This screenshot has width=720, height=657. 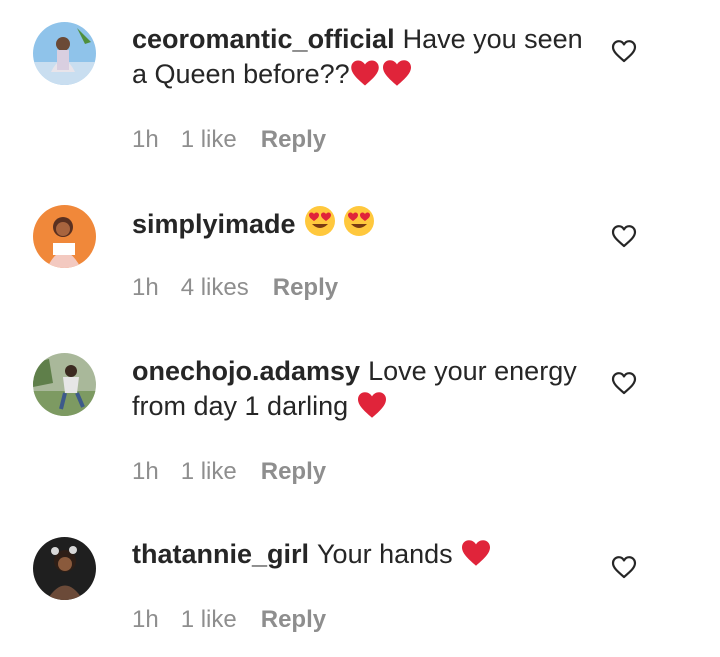 What do you see at coordinates (220, 554) in the screenshot?
I see `comment-username: thatannie_girl` at bounding box center [220, 554].